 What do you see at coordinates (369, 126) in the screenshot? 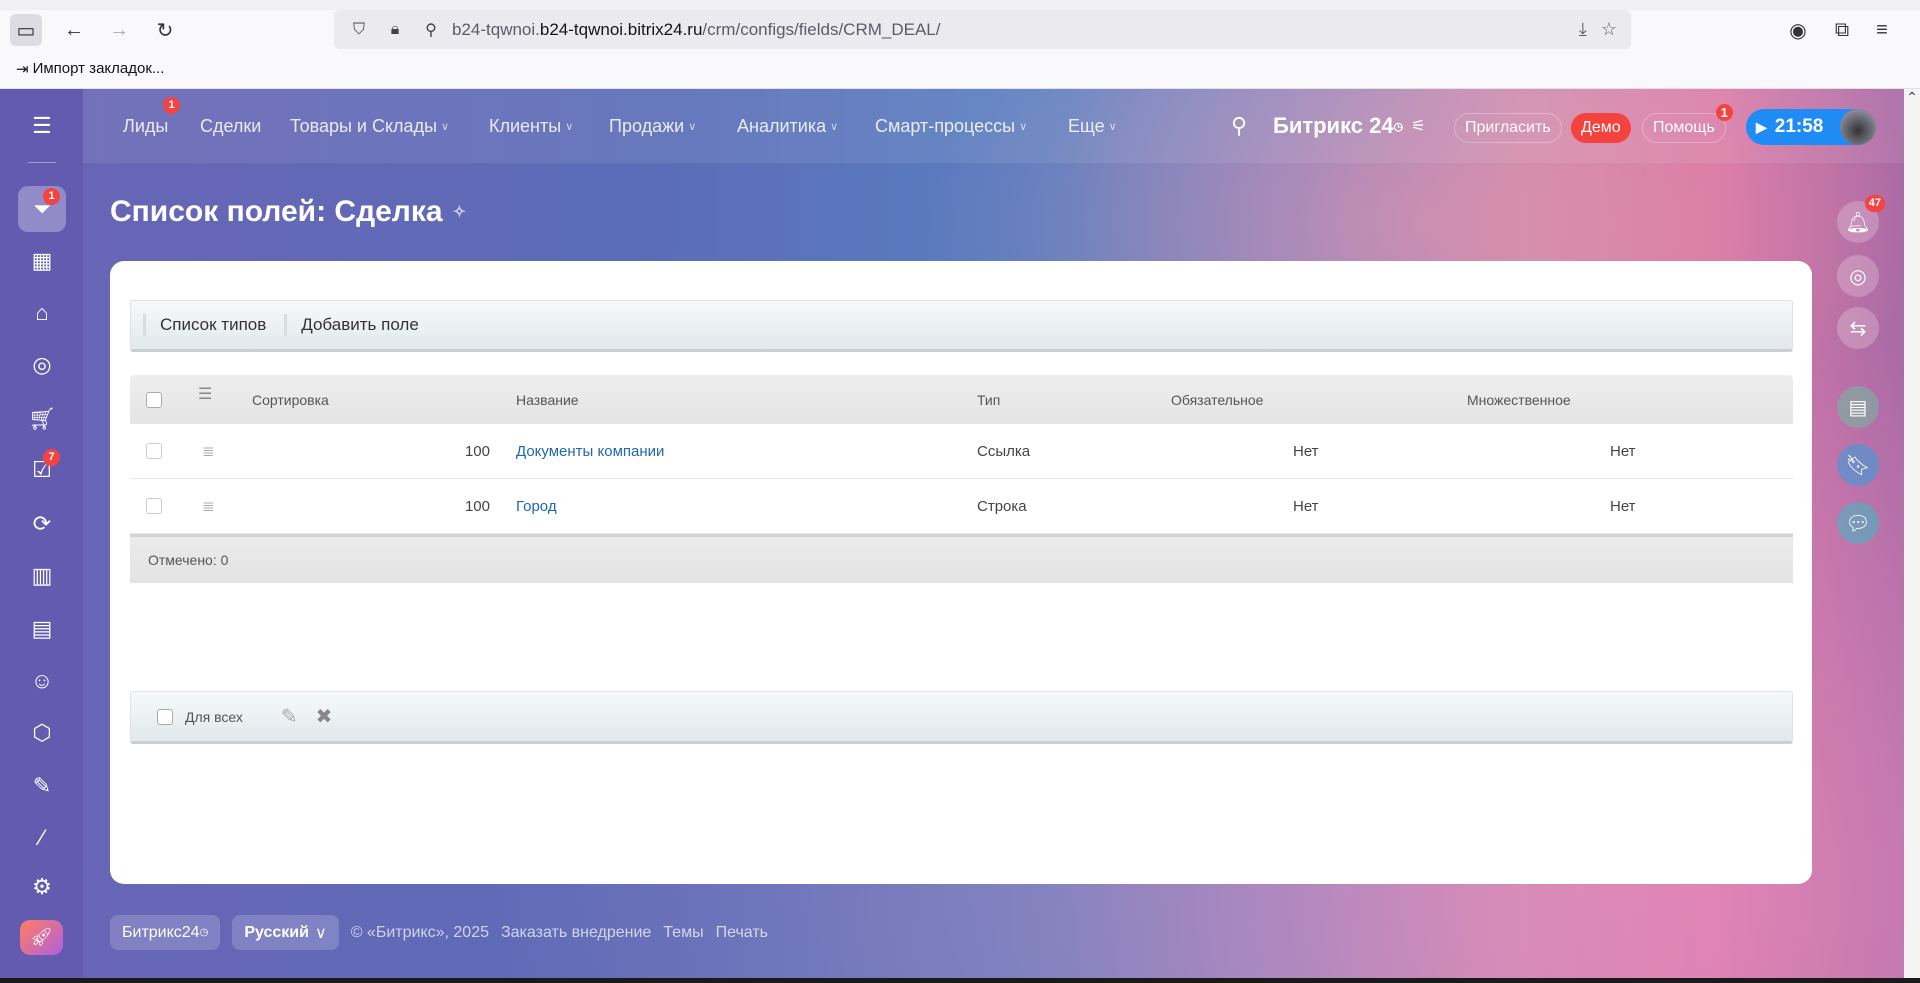
I see `nav-products: Товары и Склады ∨` at bounding box center [369, 126].